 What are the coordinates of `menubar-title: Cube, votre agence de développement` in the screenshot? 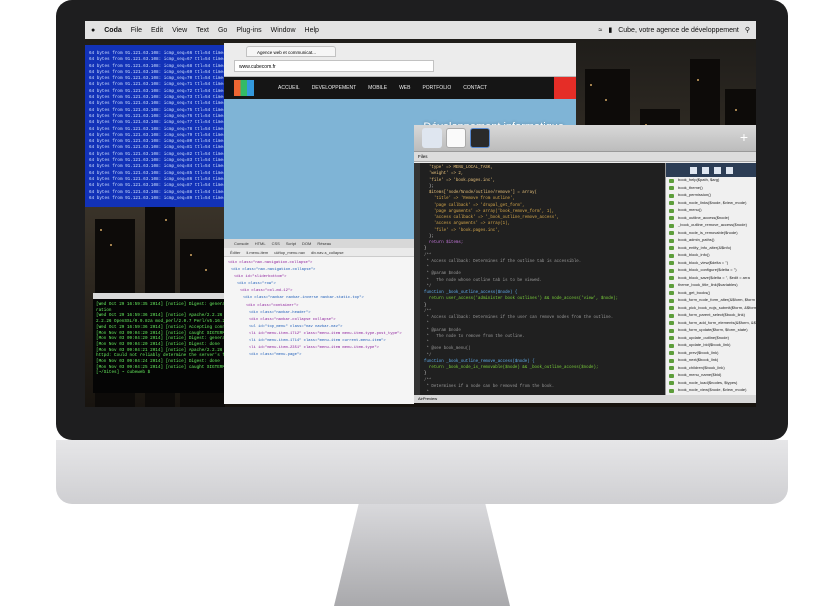 It's located at (678, 30).